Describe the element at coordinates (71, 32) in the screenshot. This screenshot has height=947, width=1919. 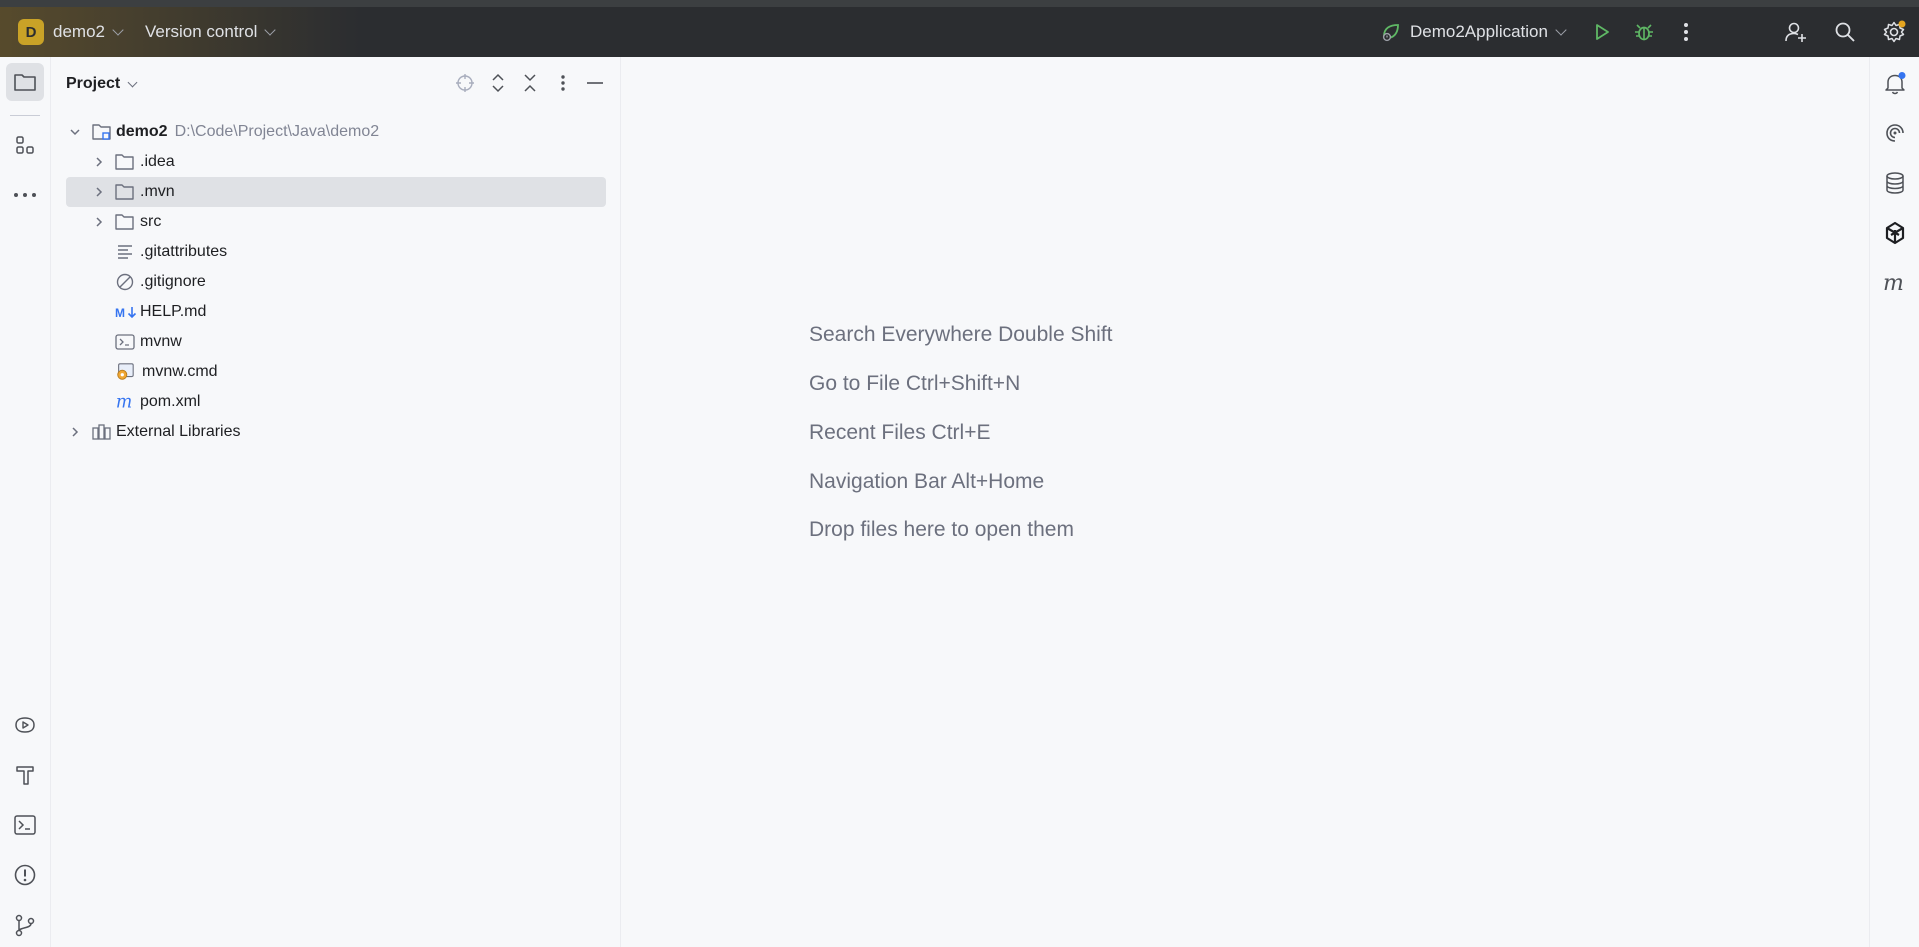
I see `project-selector: D demo2` at that location.